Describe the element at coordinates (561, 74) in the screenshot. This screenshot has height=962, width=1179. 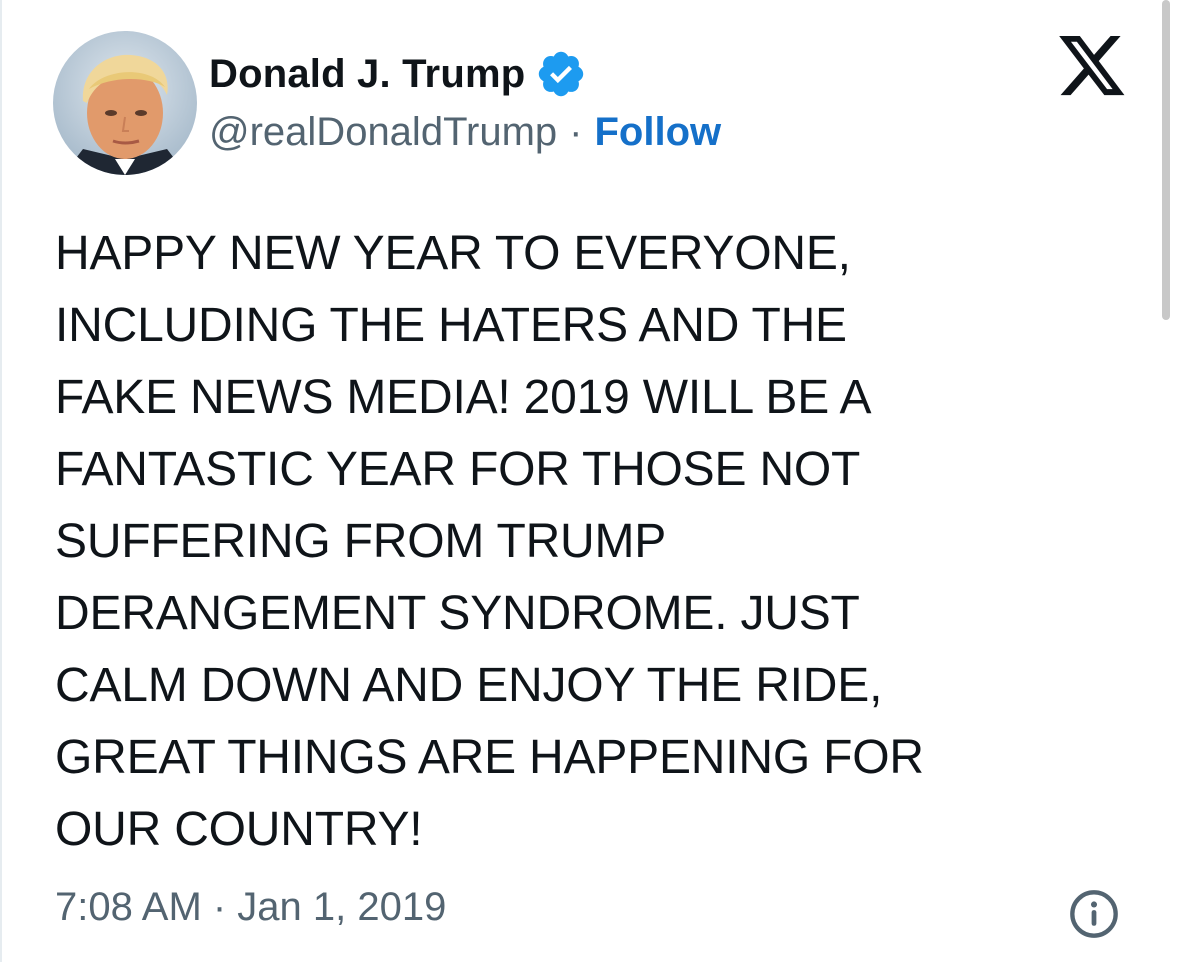
I see `verified-badge-icon` at that location.